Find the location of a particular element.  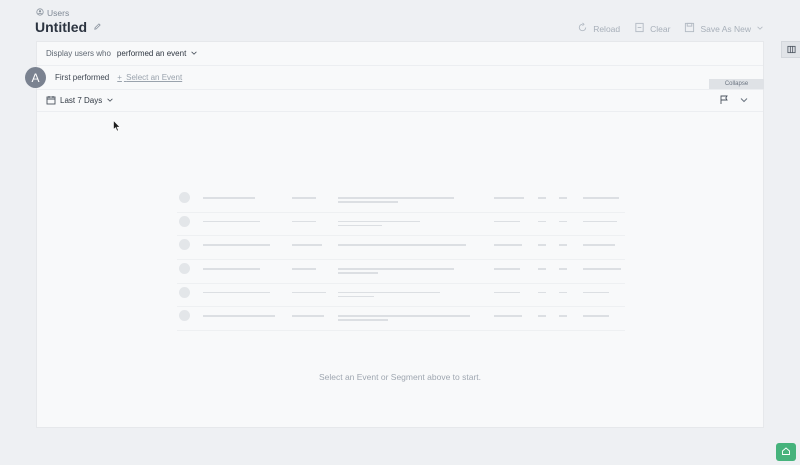

date-row: Last 7 Days is located at coordinates (400, 101).